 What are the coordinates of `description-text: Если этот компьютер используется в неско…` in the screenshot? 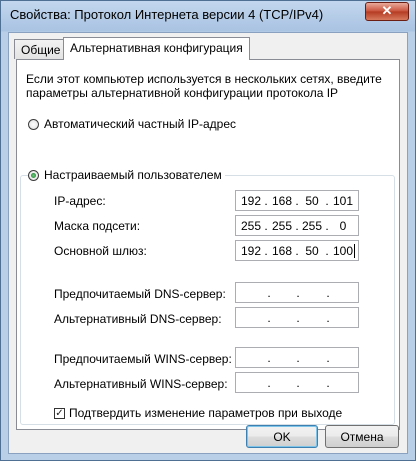 It's located at (206, 86).